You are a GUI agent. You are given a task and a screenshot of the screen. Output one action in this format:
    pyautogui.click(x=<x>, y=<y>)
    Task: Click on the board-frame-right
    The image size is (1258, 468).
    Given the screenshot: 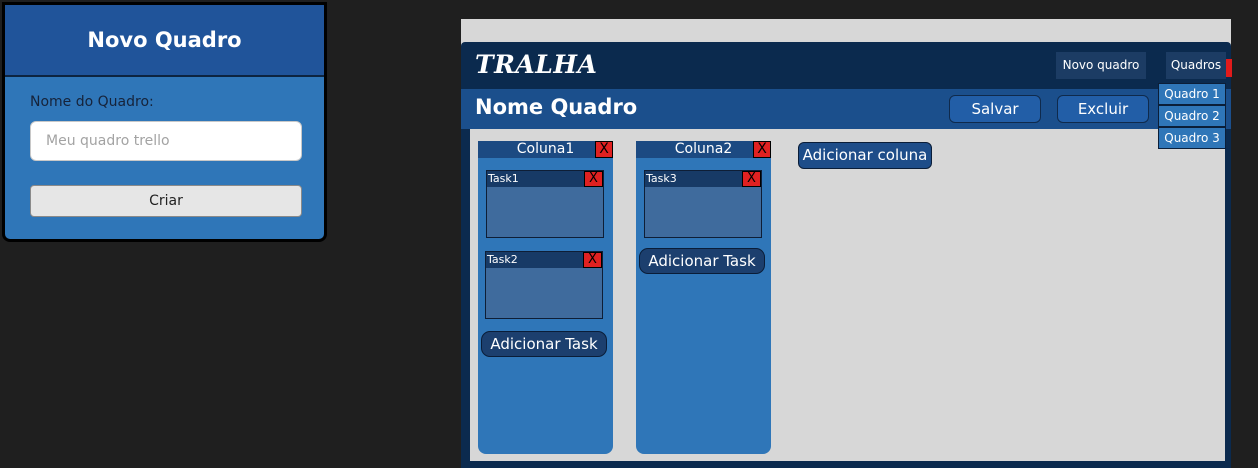 What is the action you would take?
    pyautogui.click(x=1228, y=295)
    